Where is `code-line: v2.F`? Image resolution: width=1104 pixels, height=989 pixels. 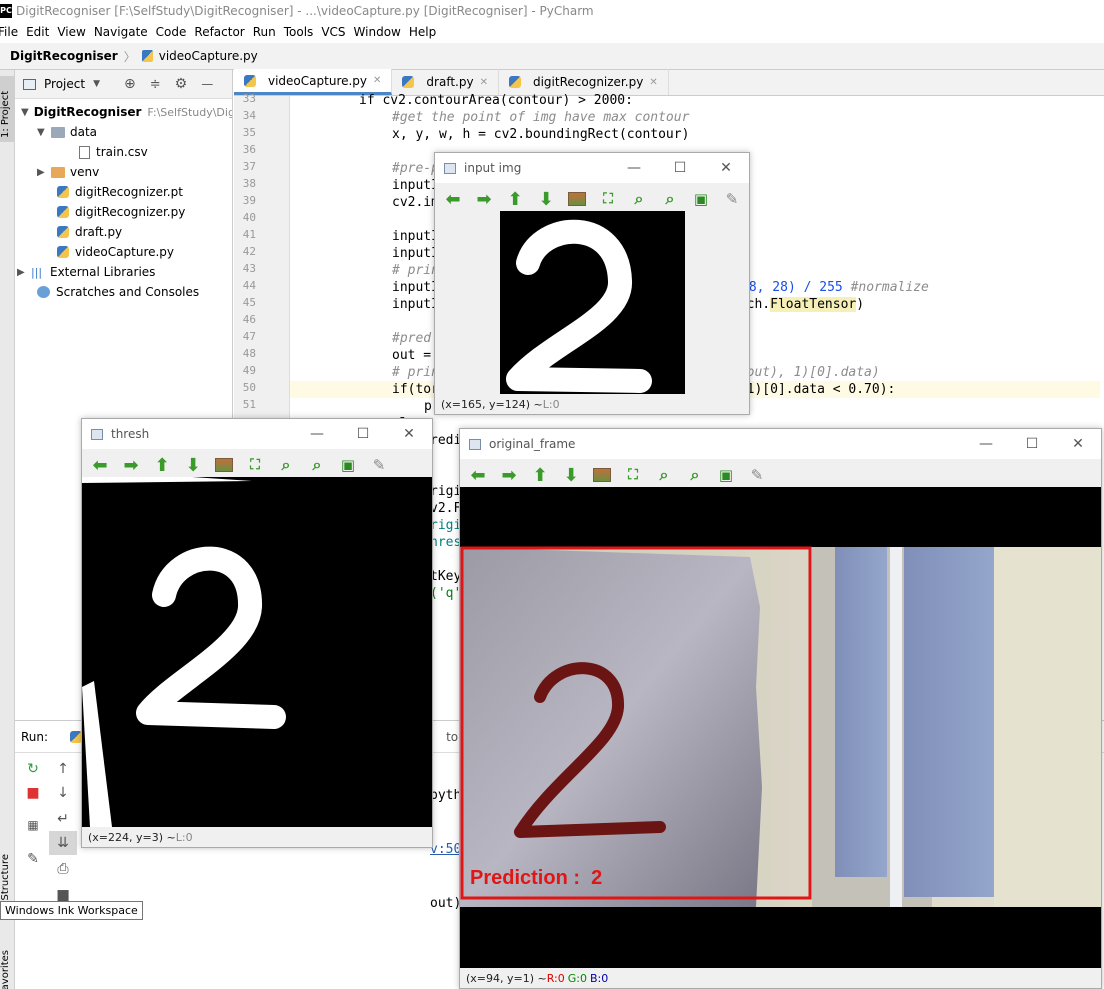
code-line: v2.F is located at coordinates (446, 508).